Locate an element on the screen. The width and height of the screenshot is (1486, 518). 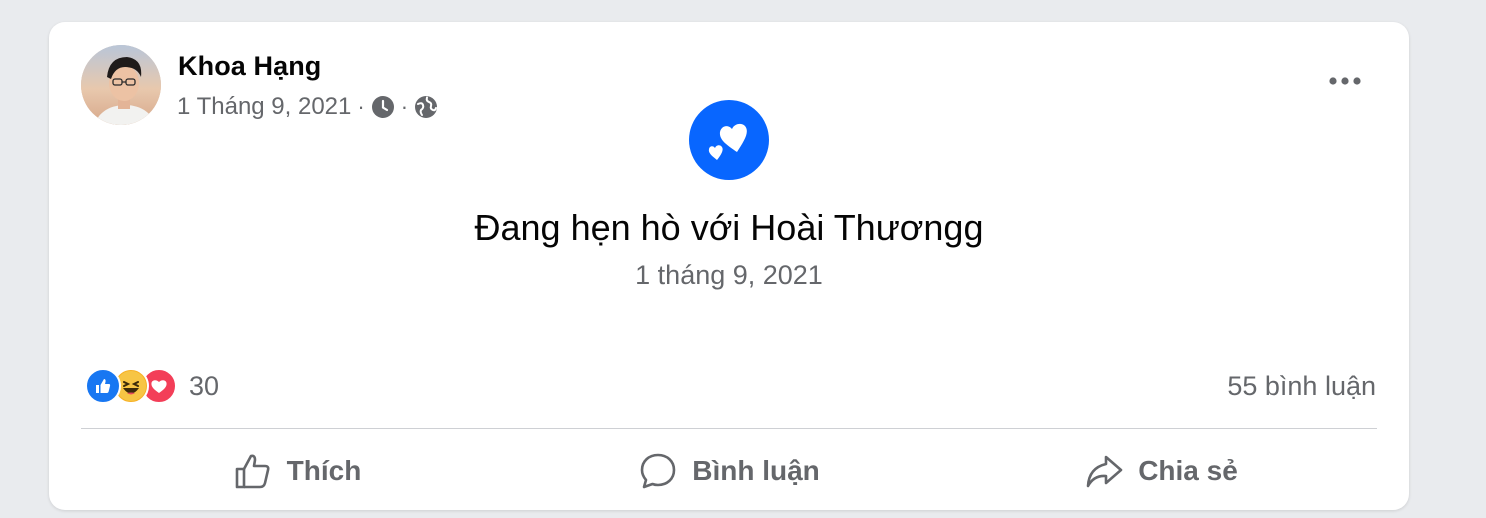
life-event-badge is located at coordinates (729, 140).